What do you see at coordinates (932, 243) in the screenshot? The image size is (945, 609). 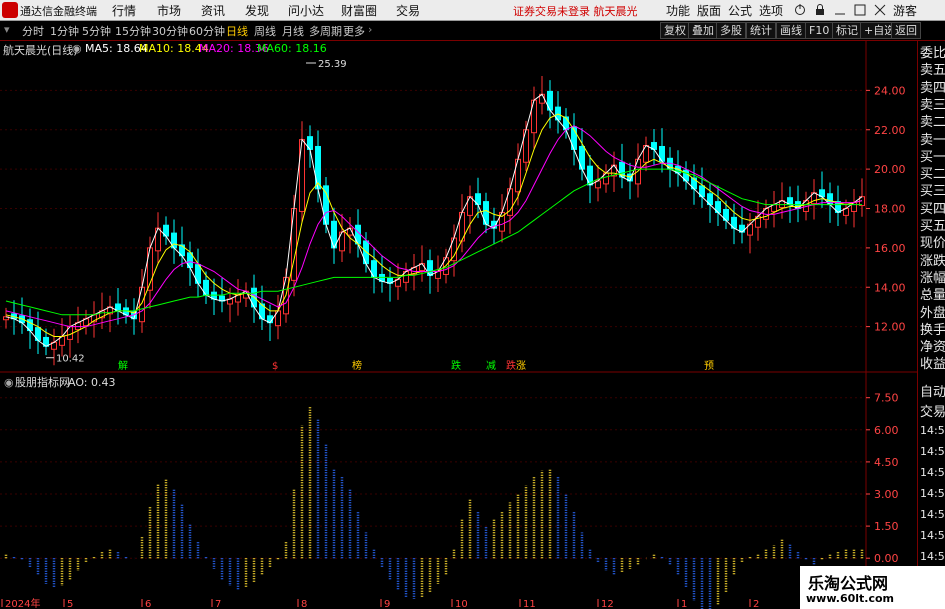 I see `side-panel-item: 现价` at bounding box center [932, 243].